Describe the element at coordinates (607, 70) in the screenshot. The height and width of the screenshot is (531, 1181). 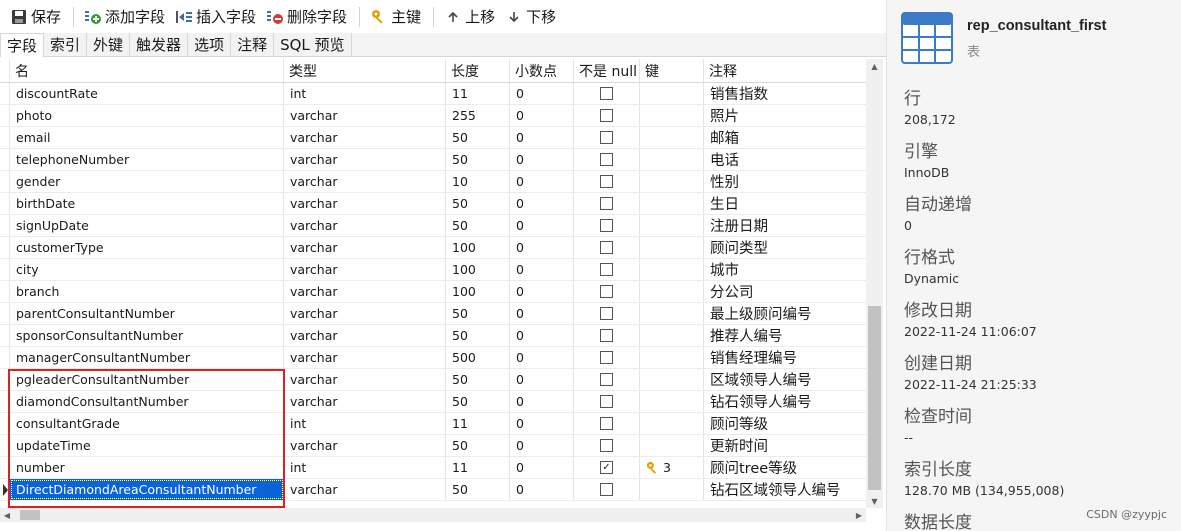
I see `column-header-not-null: 不是 null` at that location.